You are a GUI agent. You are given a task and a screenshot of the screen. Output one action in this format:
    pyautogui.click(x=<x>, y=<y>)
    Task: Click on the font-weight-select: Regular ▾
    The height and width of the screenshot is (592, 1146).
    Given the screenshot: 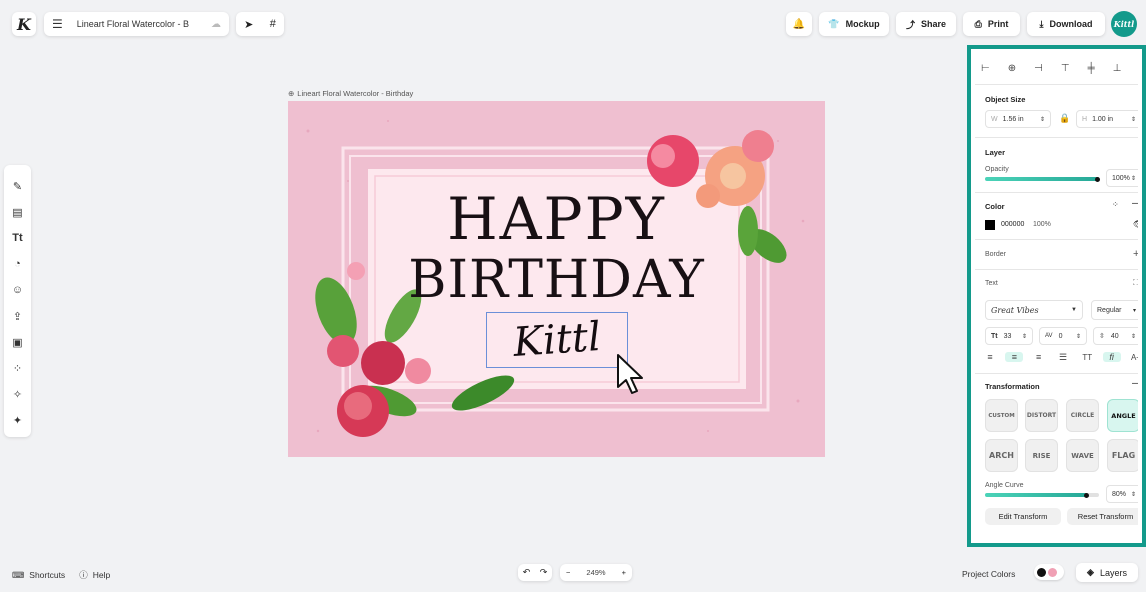 What is the action you would take?
    pyautogui.click(x=1114, y=310)
    